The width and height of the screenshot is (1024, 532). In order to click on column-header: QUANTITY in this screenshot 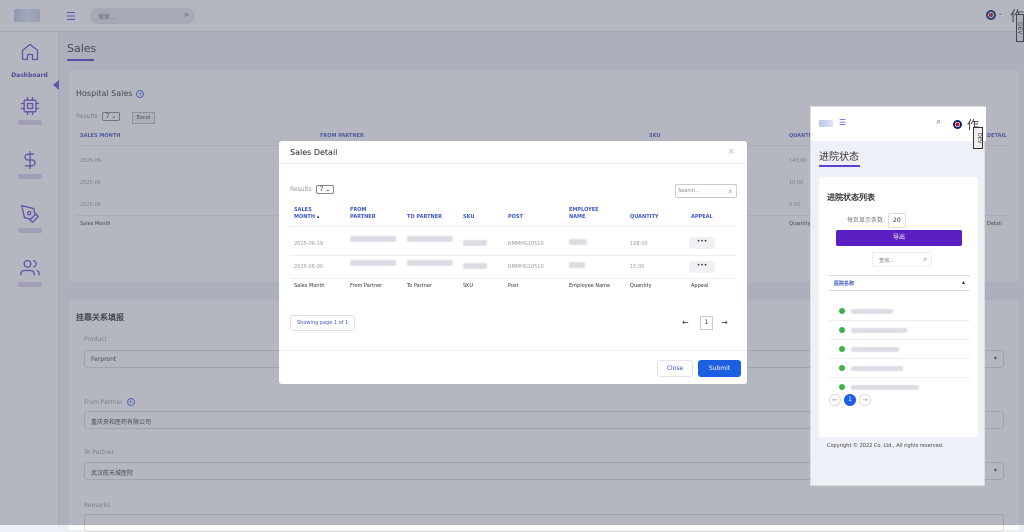, I will do `click(644, 217)`.